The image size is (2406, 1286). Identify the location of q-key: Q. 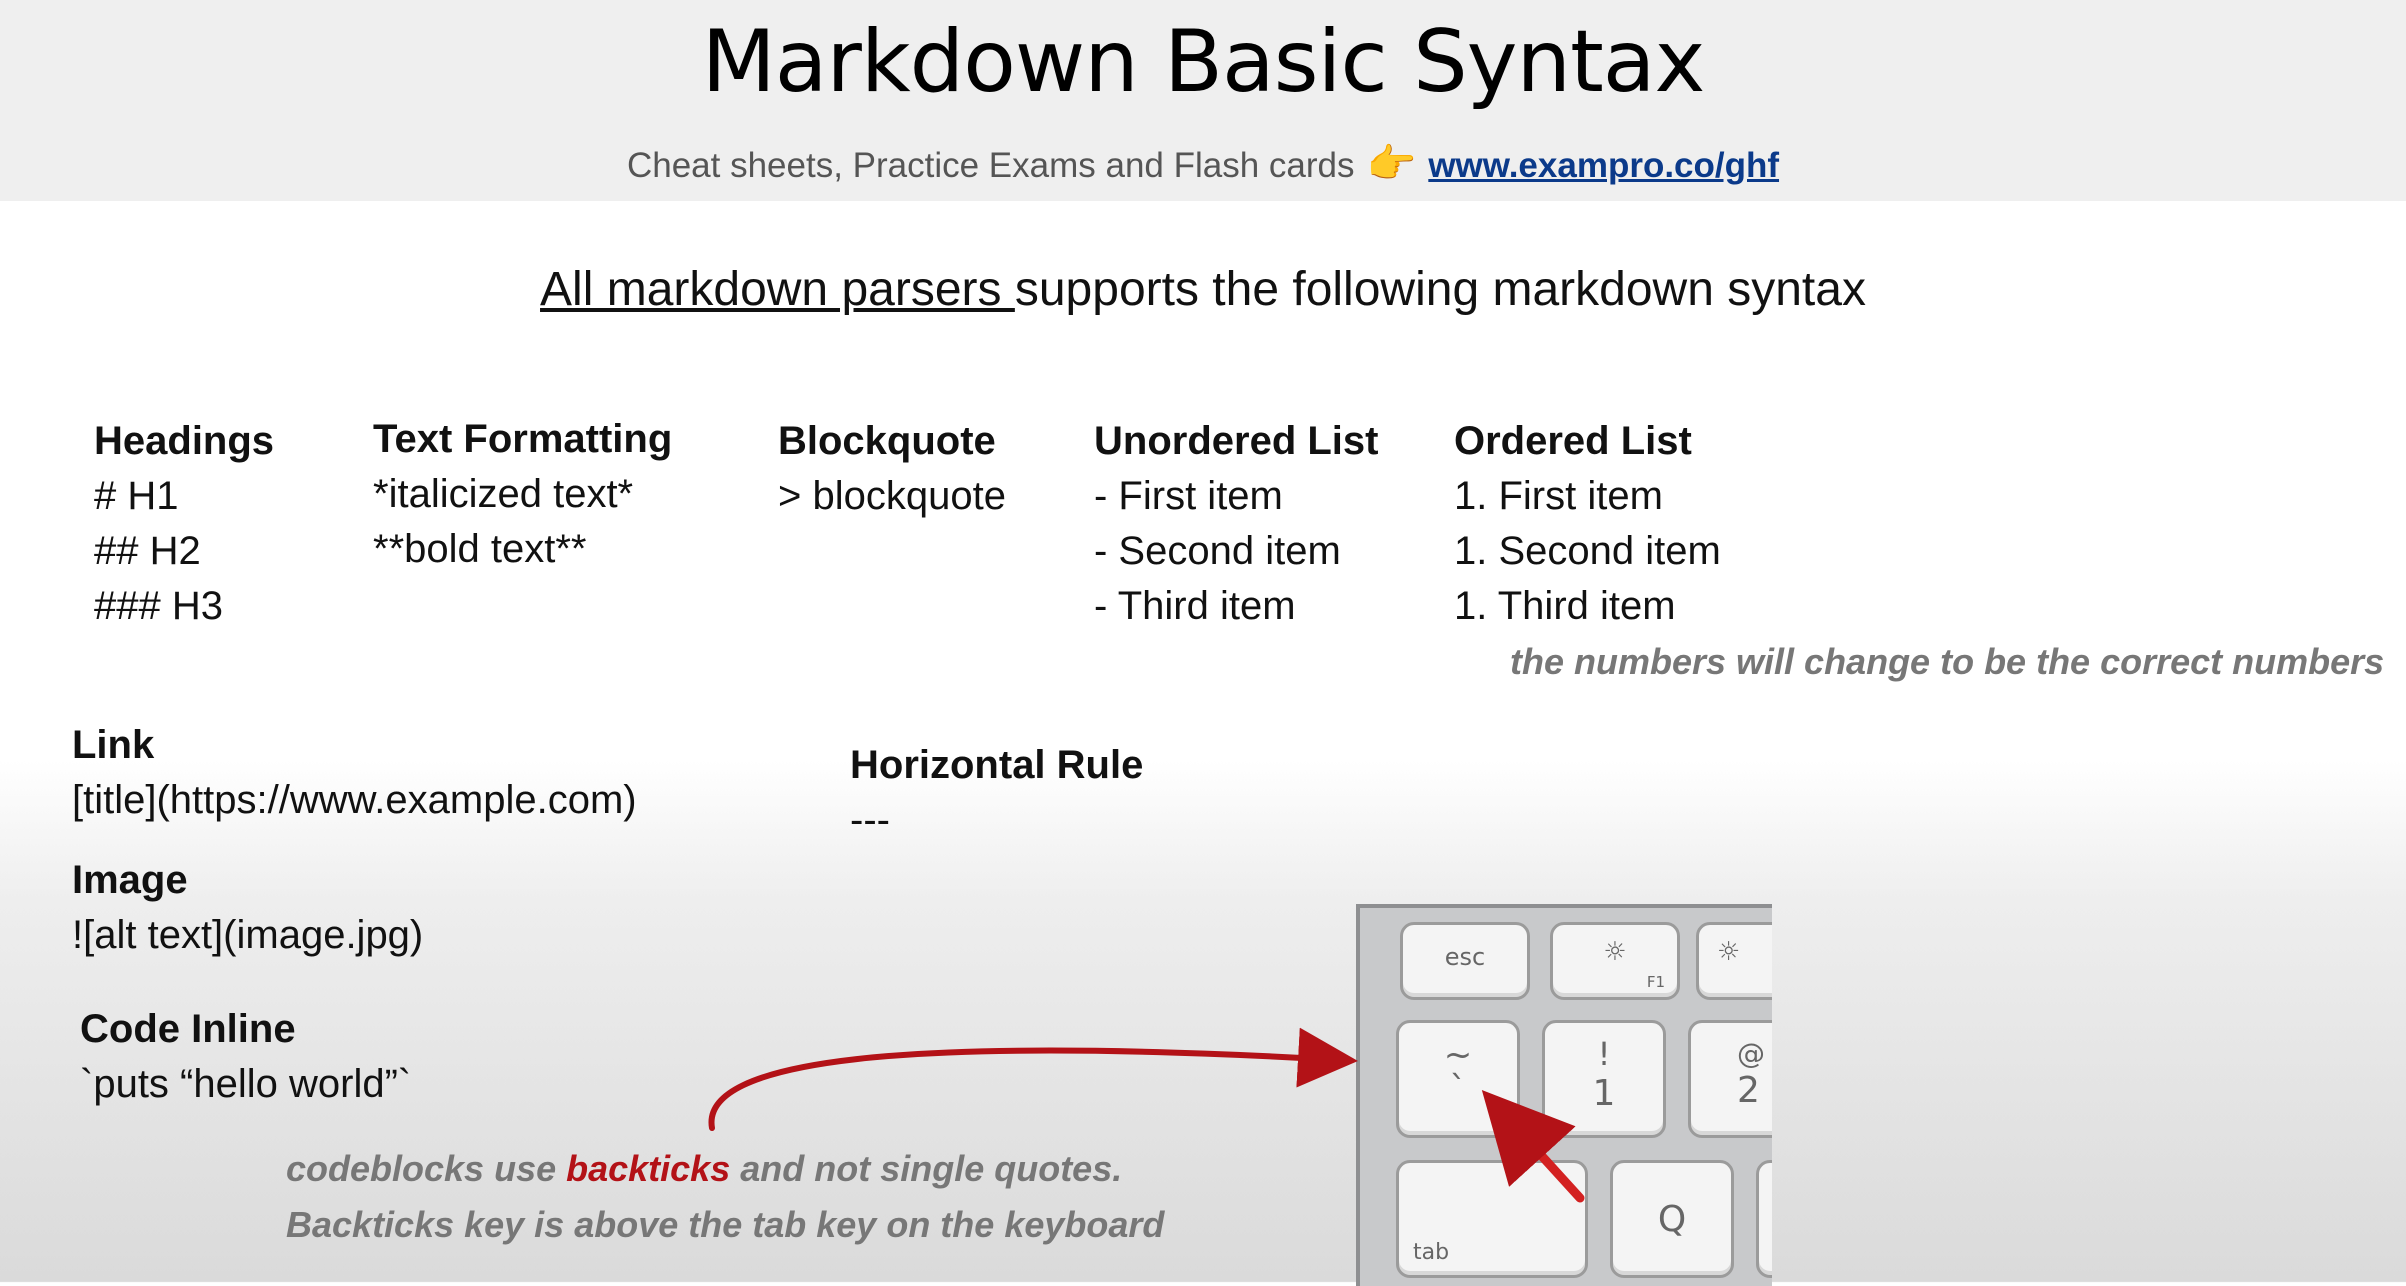
(1672, 1219).